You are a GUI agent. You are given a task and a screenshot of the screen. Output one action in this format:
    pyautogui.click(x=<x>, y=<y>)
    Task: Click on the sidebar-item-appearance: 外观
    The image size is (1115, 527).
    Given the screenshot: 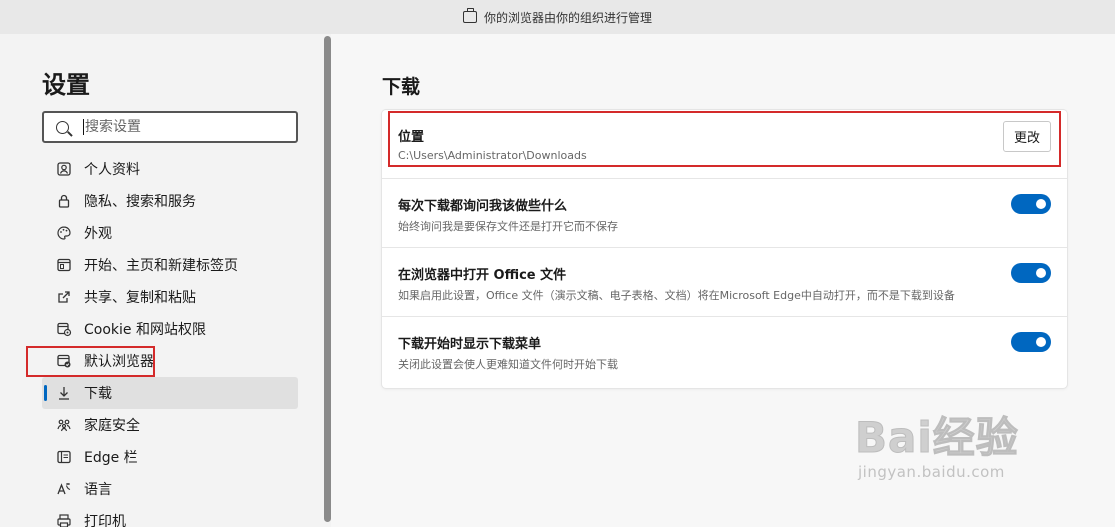 What is the action you would take?
    pyautogui.click(x=170, y=233)
    